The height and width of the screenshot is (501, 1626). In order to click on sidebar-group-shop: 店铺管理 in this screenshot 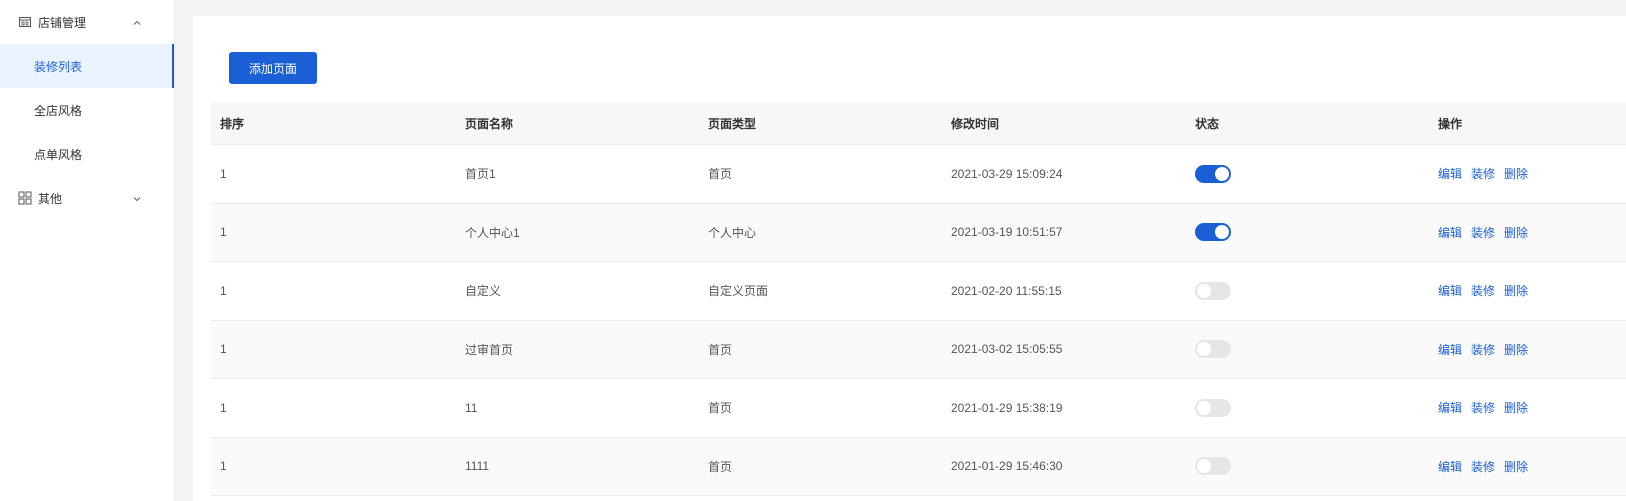, I will do `click(87, 22)`.